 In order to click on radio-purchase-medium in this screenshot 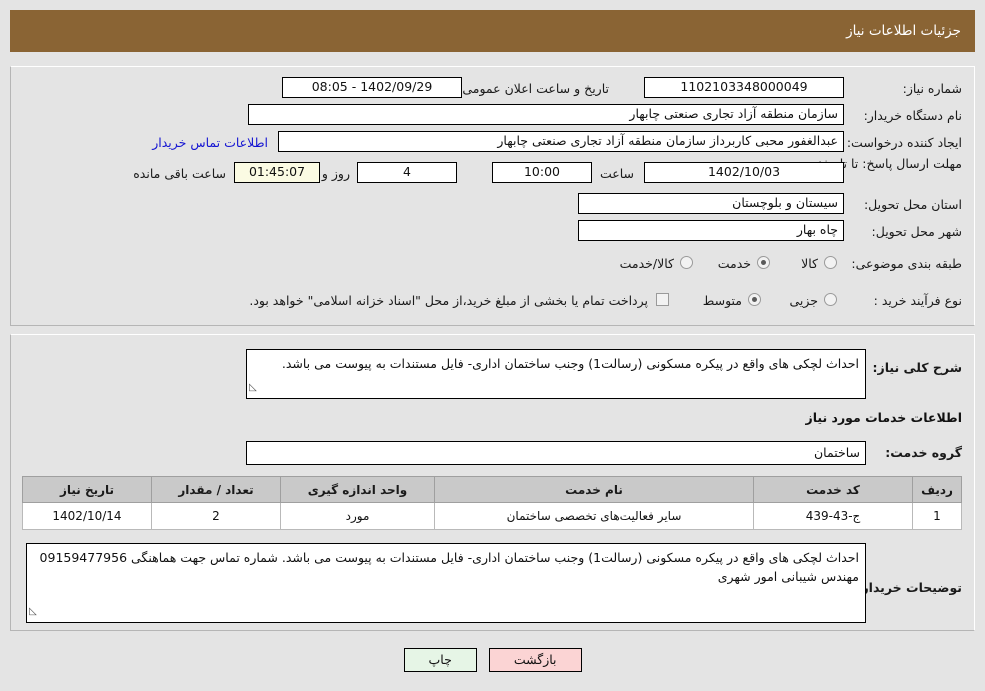, I will do `click(754, 299)`.